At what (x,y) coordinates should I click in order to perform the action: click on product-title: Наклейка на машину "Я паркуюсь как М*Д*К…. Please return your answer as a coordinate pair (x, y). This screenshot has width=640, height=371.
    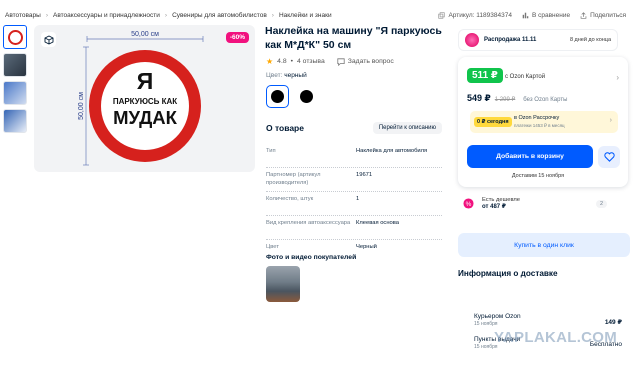
    Looking at the image, I should click on (353, 38).